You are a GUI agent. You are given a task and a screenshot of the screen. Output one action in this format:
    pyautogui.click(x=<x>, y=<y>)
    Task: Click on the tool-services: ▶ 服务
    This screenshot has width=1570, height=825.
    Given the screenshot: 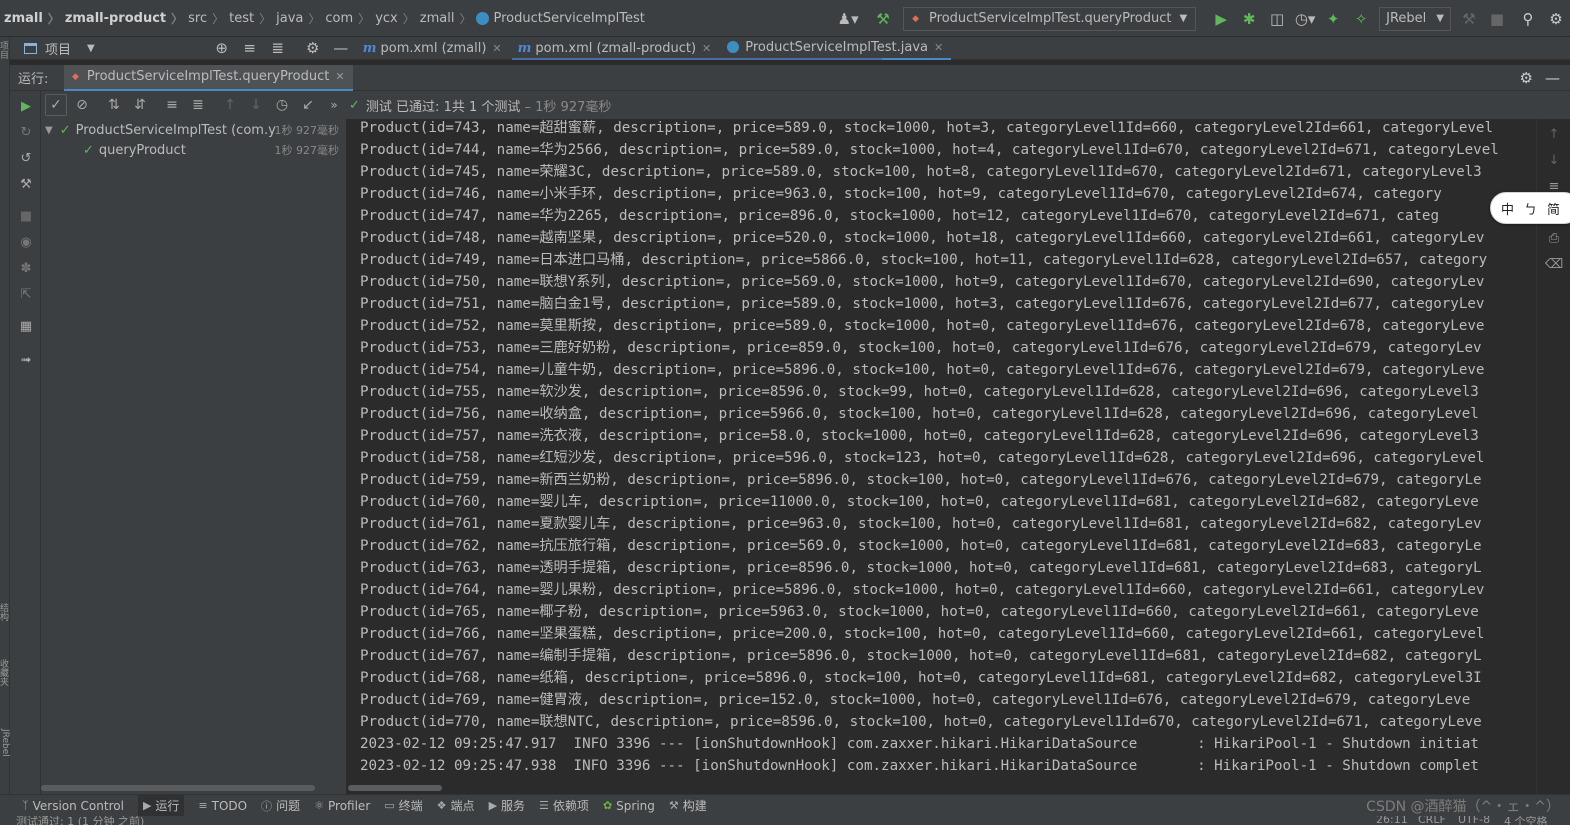 What is the action you would take?
    pyautogui.click(x=507, y=805)
    